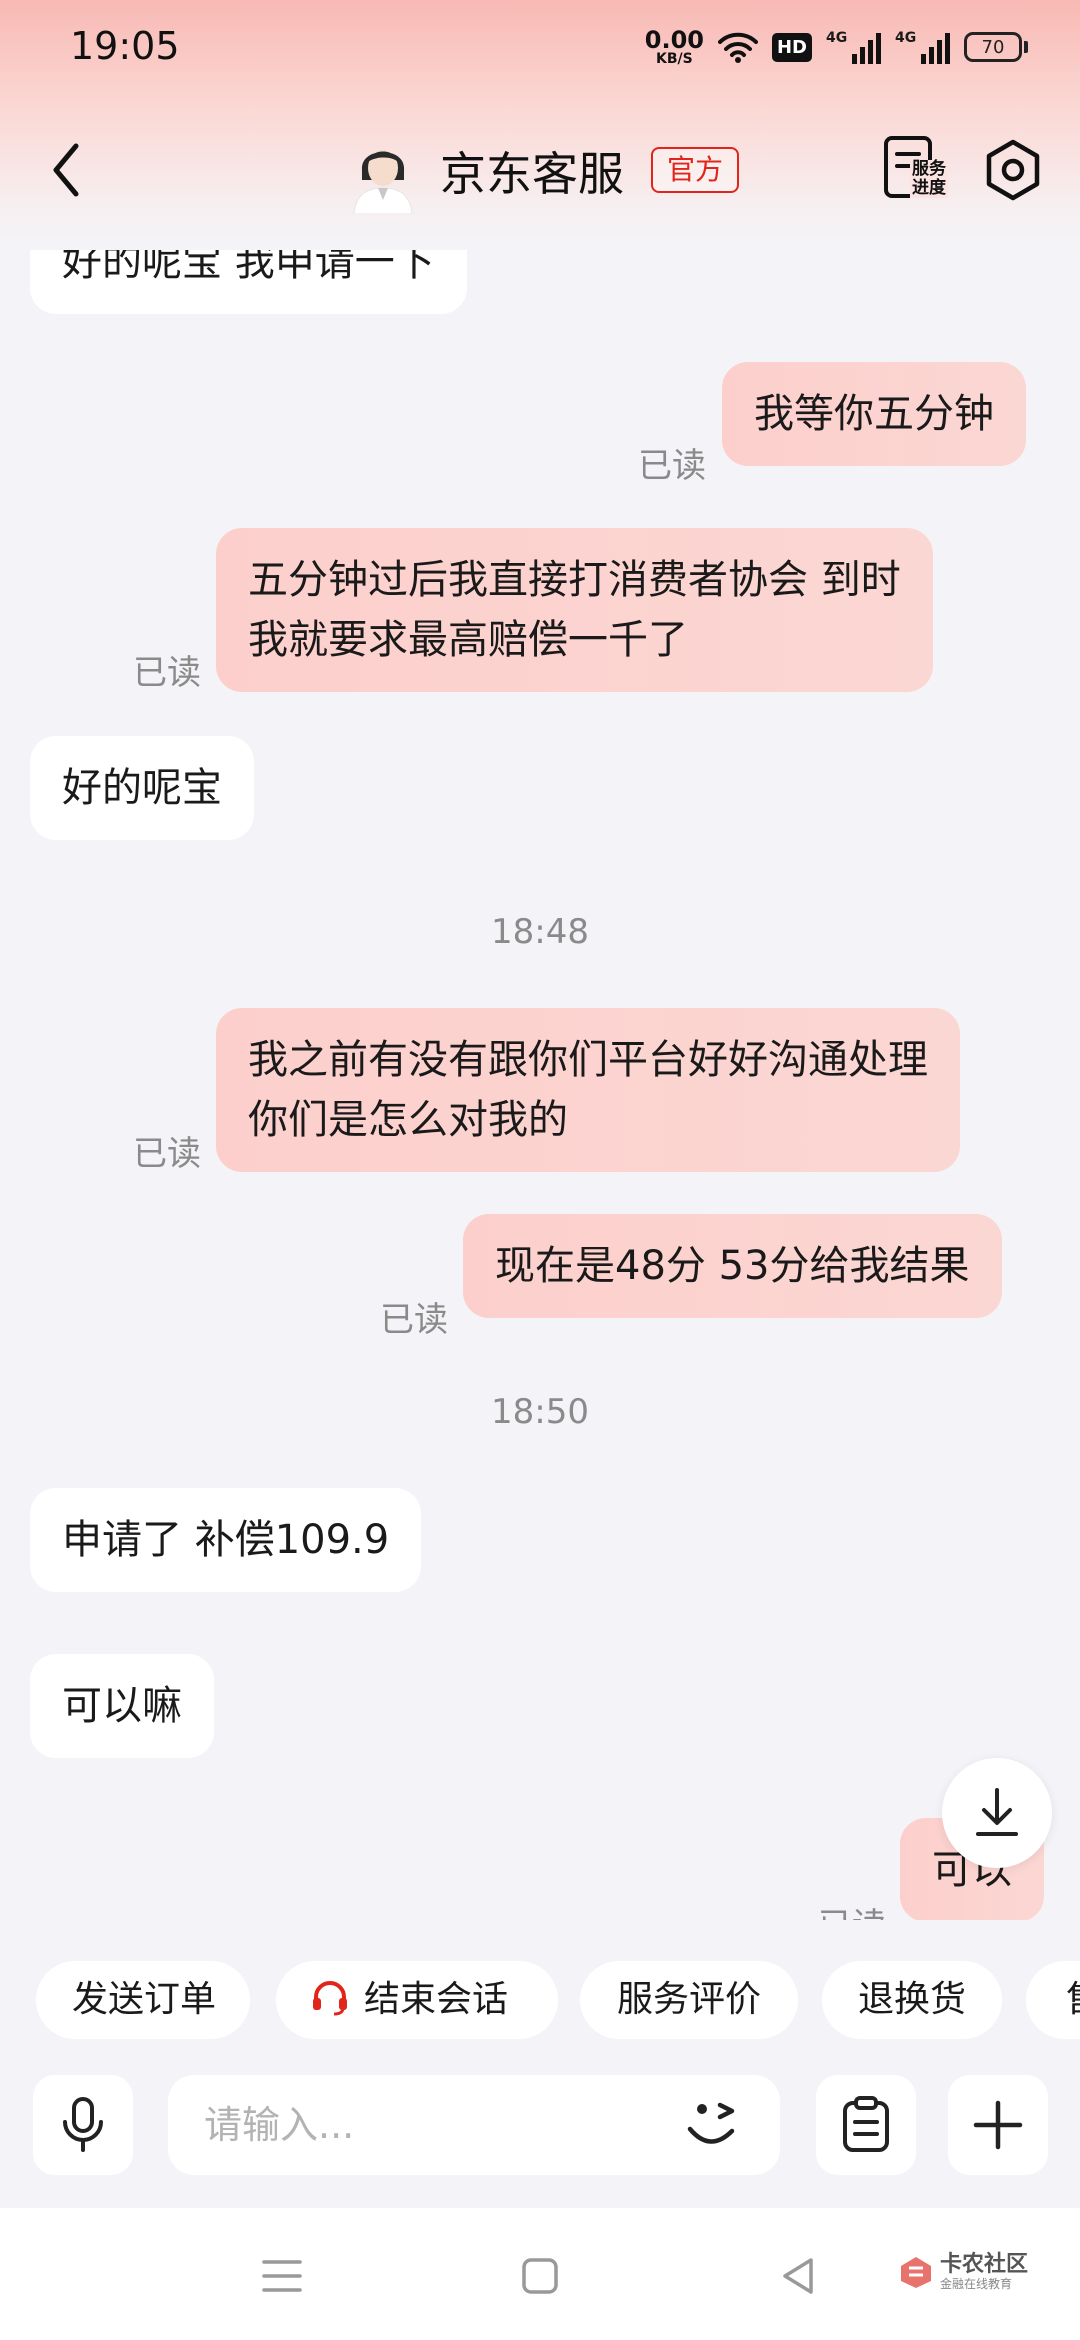  I want to click on after-sales-chip: 售, so click(1053, 2000).